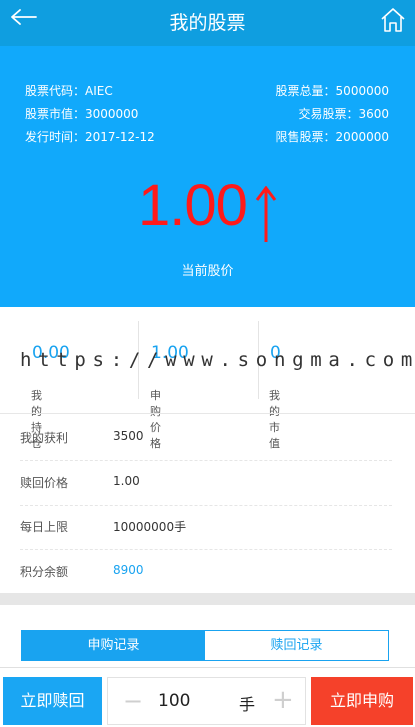  I want to click on issue-date: 发行时间：2017-12-12, so click(90, 137).